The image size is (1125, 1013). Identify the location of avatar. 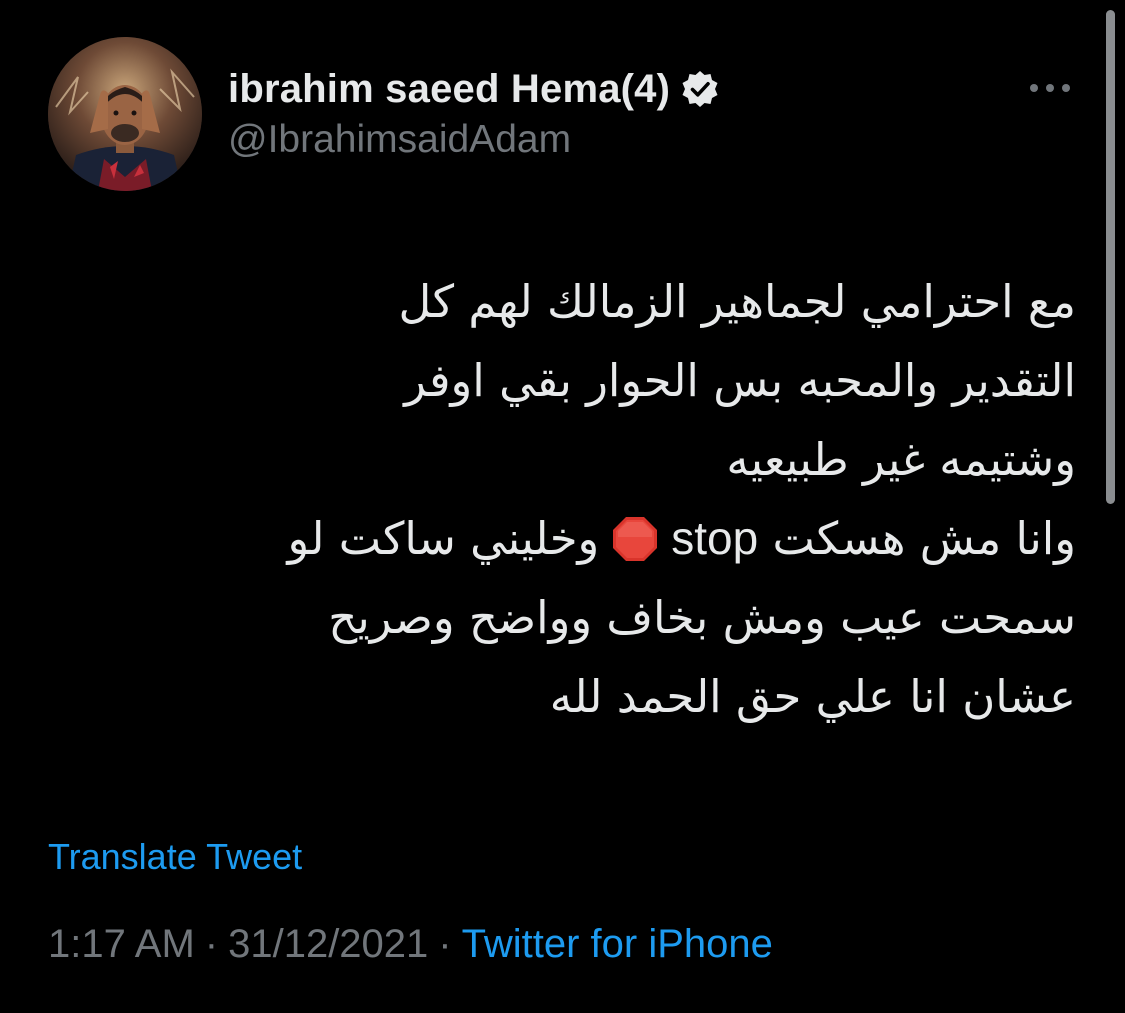
(125, 114).